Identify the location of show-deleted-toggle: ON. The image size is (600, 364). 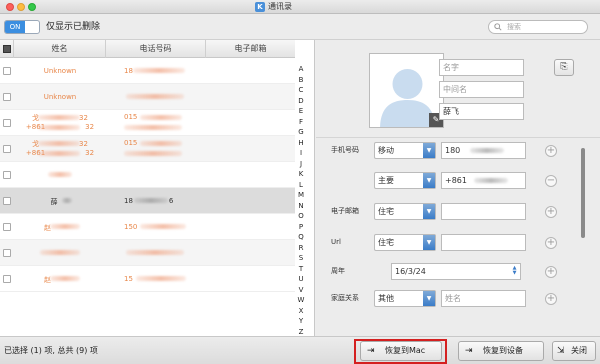
(22, 27).